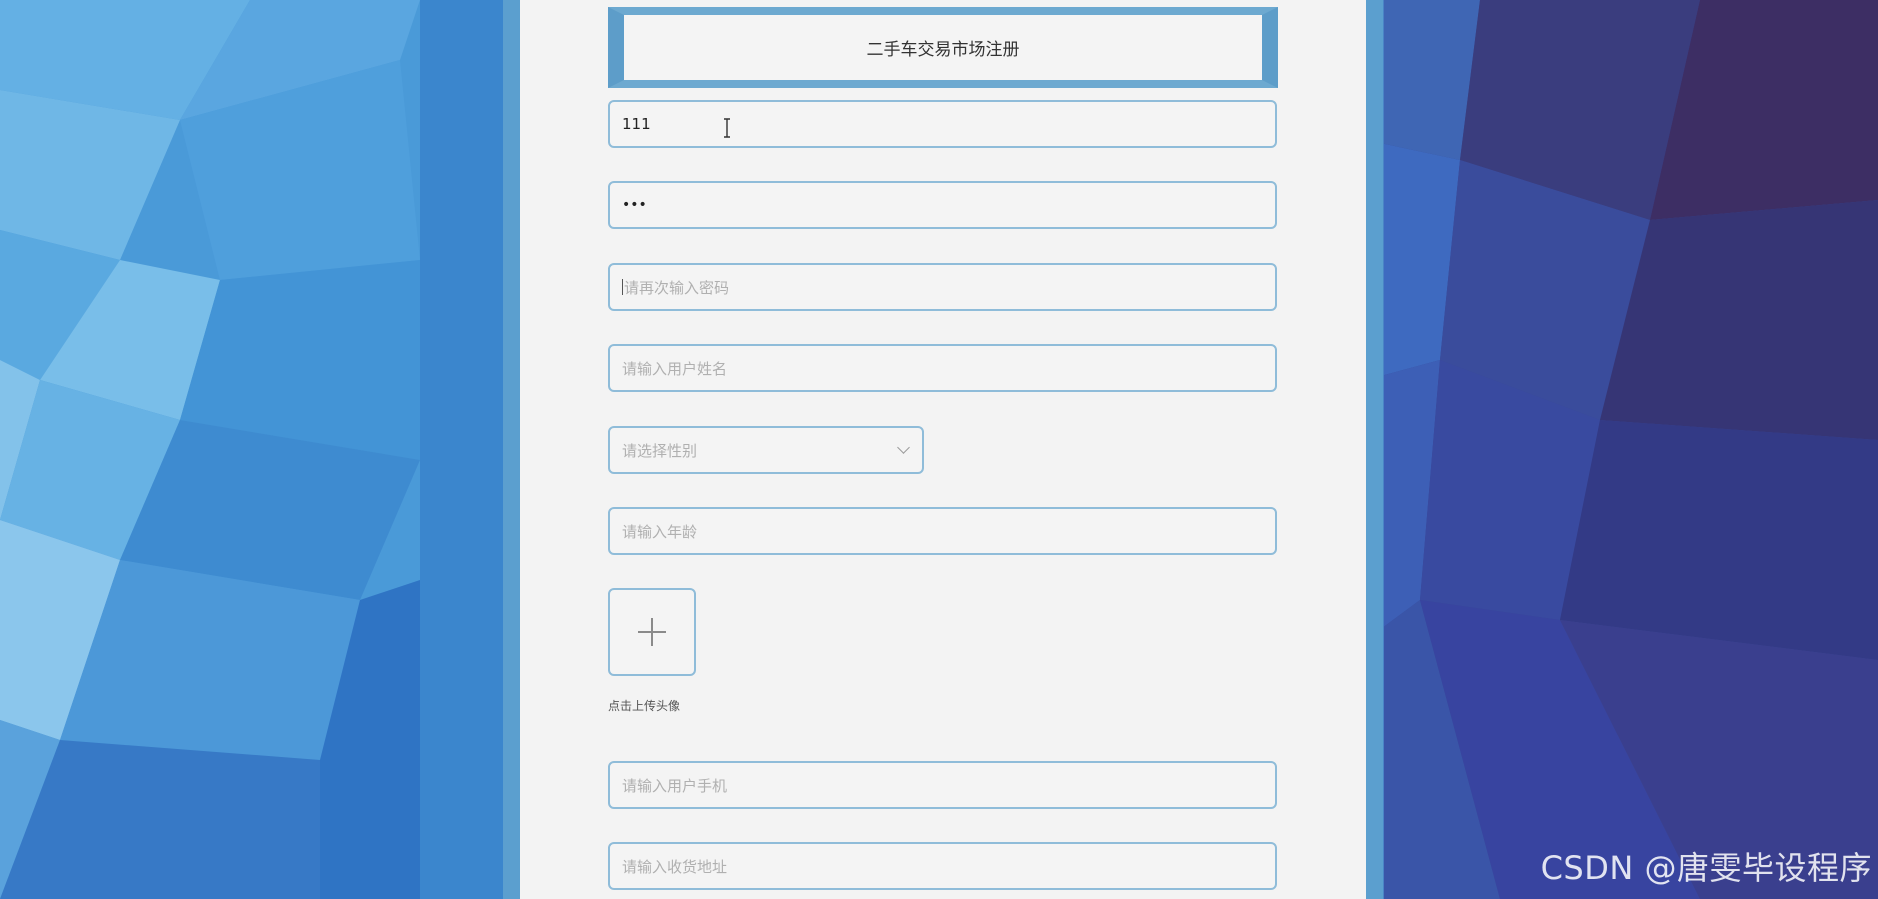  Describe the element at coordinates (1706, 868) in the screenshot. I see `watermark: CSDN @唐雯毕设程序` at that location.